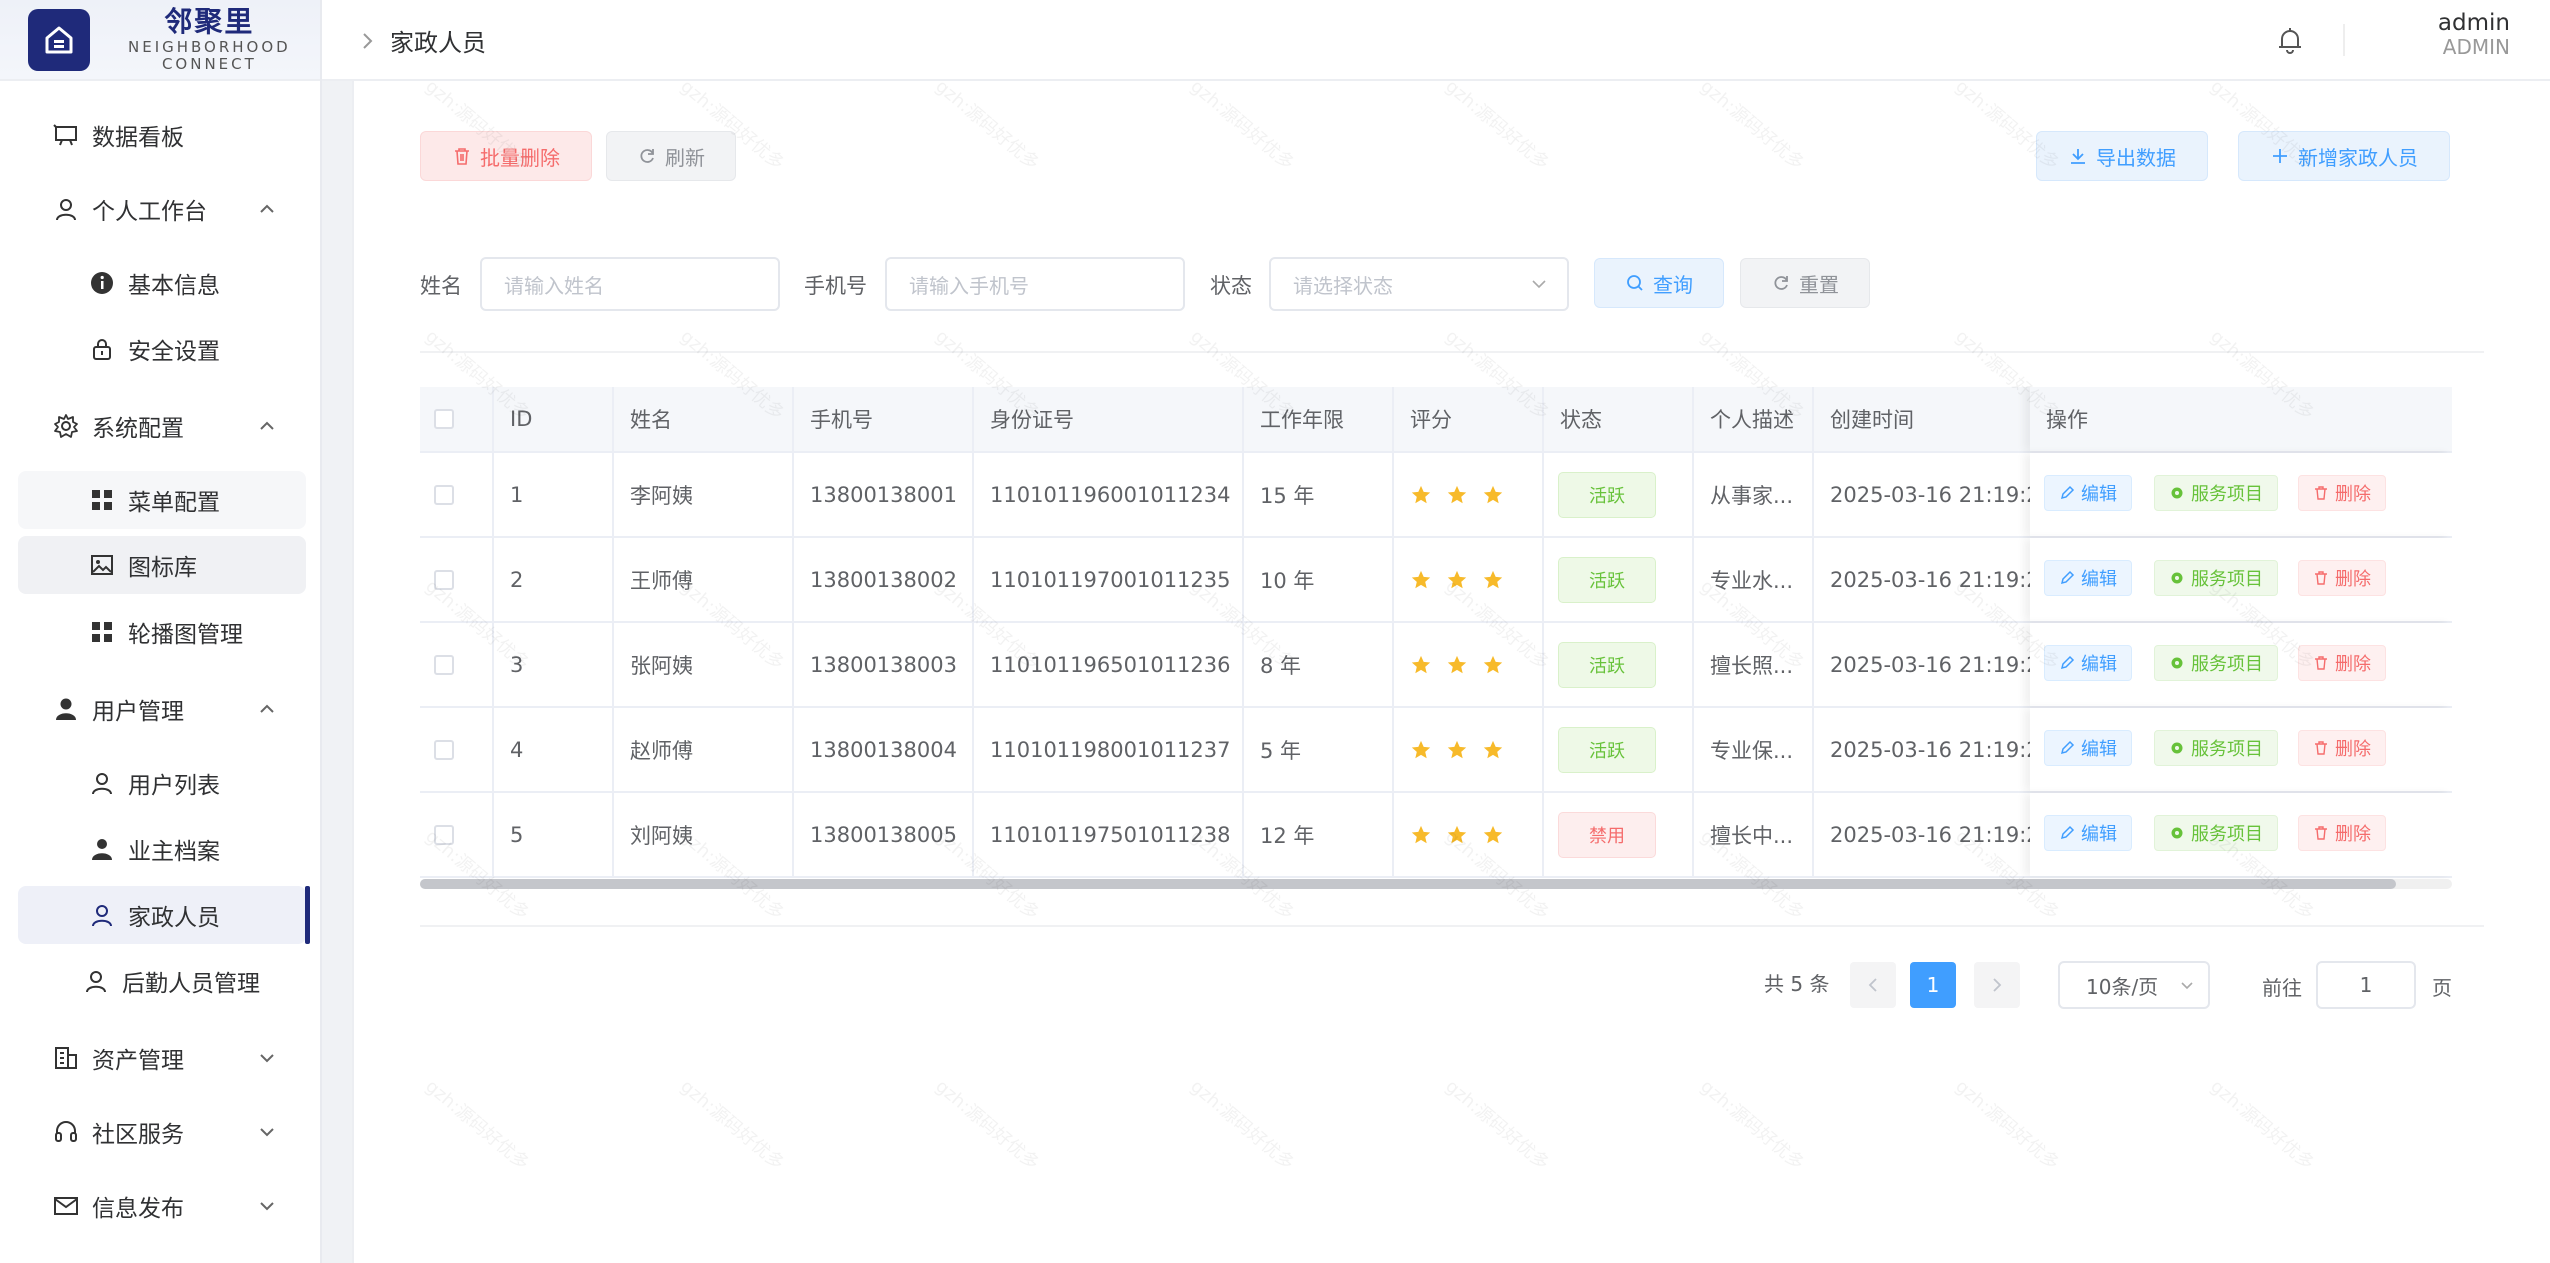  Describe the element at coordinates (1619, 419) in the screenshot. I see `column-header: 状态` at that location.